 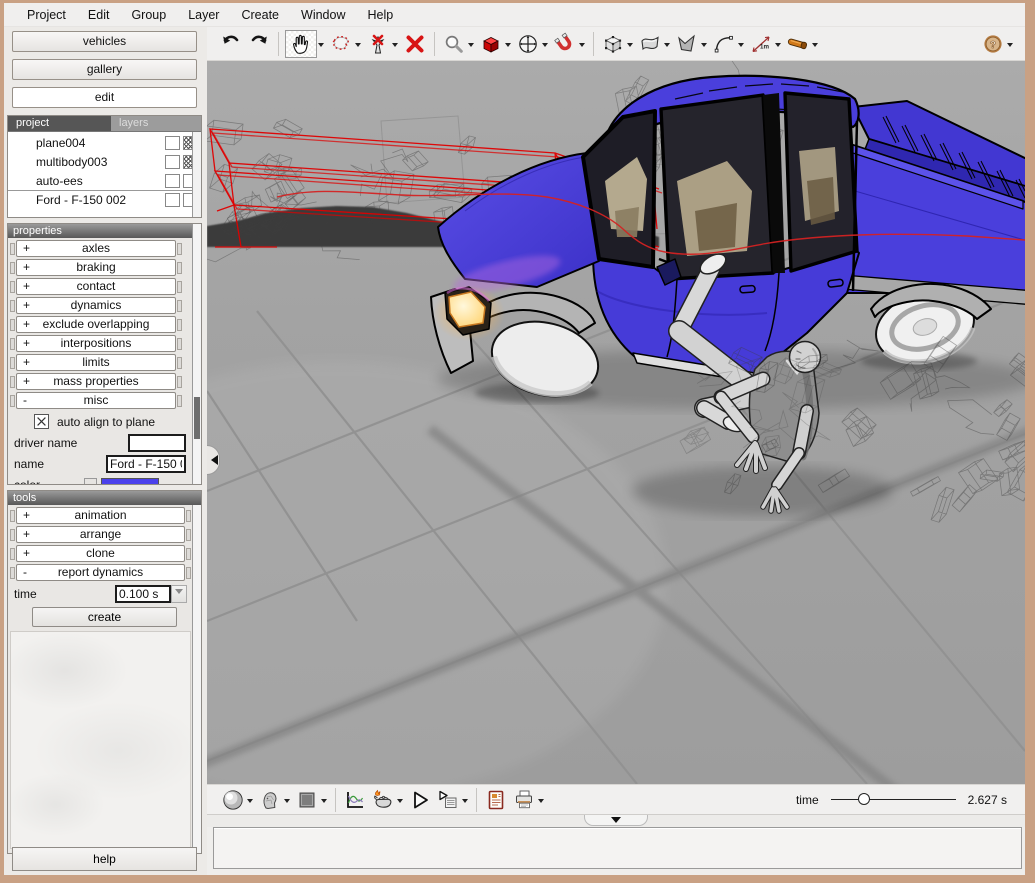 What do you see at coordinates (197, 418) in the screenshot?
I see `scrollbar-thumb` at bounding box center [197, 418].